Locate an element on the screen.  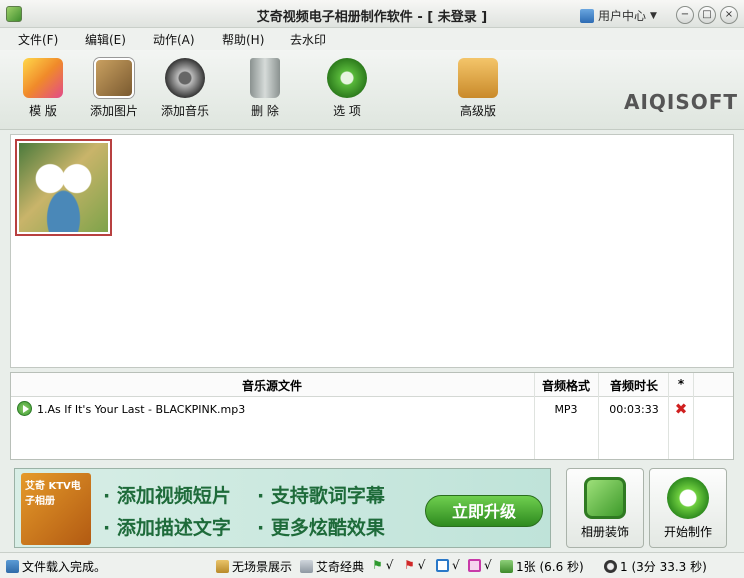
music-format: MP3 is located at coordinates (566, 409).